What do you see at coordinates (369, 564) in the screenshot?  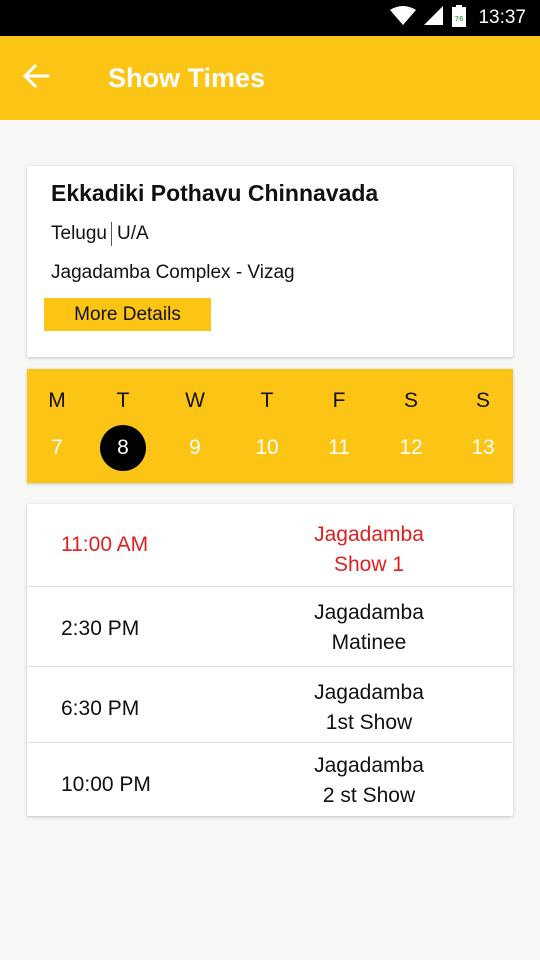 I see `showtime-name-line2: Show 1` at bounding box center [369, 564].